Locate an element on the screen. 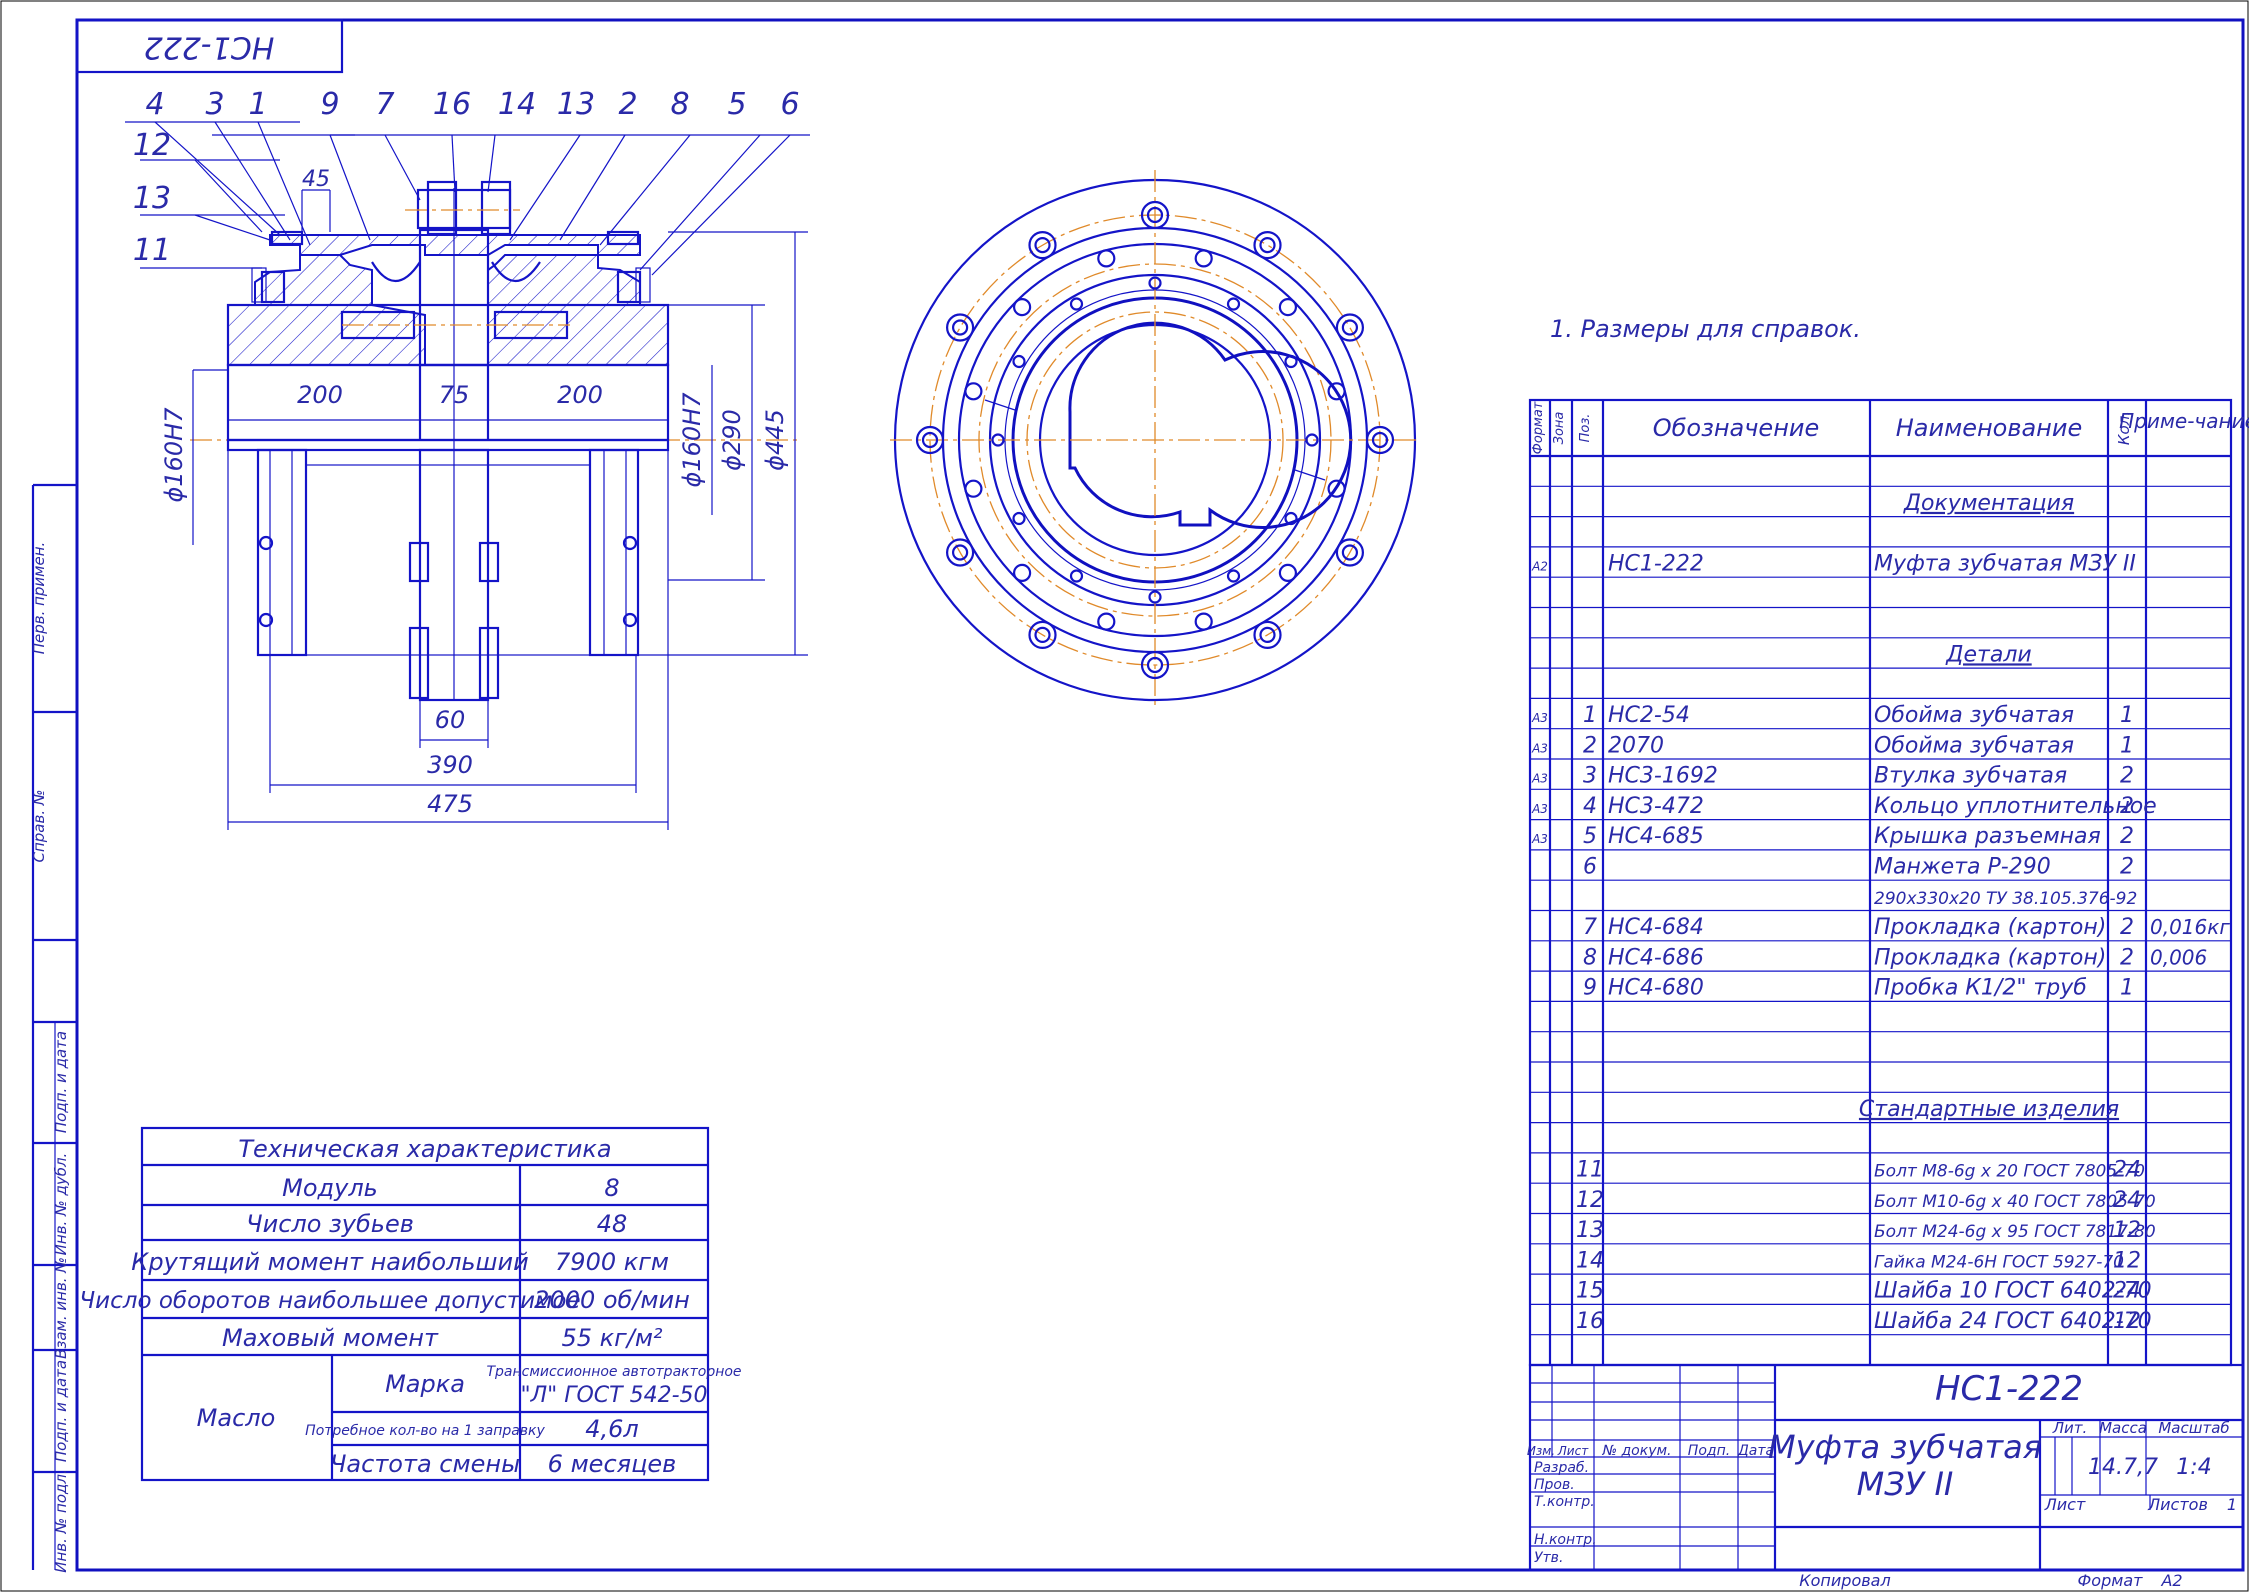 Image resolution: width=2249 pixels, height=1592 pixels. spec-cell-pos: 4 is located at coordinates (1590, 806).